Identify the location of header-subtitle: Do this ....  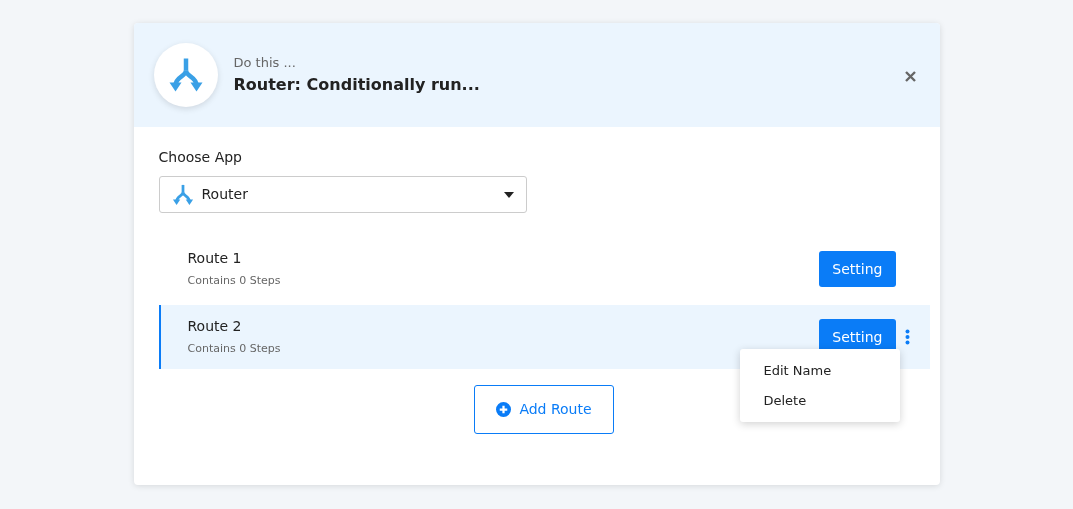
(265, 63).